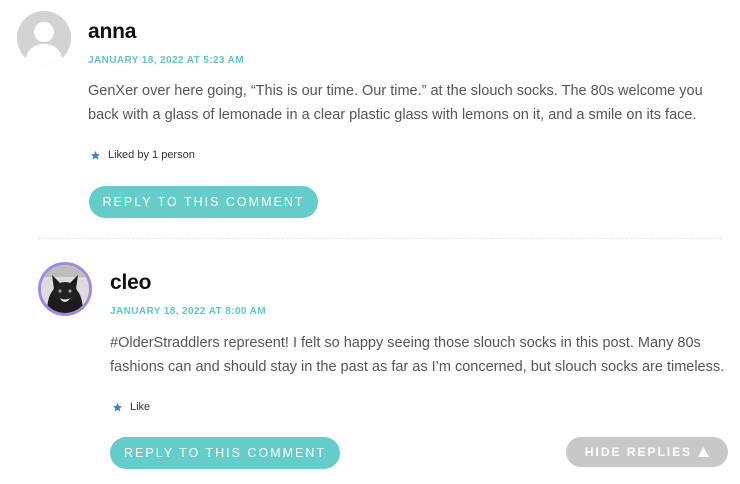  Describe the element at coordinates (188, 311) in the screenshot. I see `comment-date: JANUARY 18, 2022 AT 8:00 AM` at that location.